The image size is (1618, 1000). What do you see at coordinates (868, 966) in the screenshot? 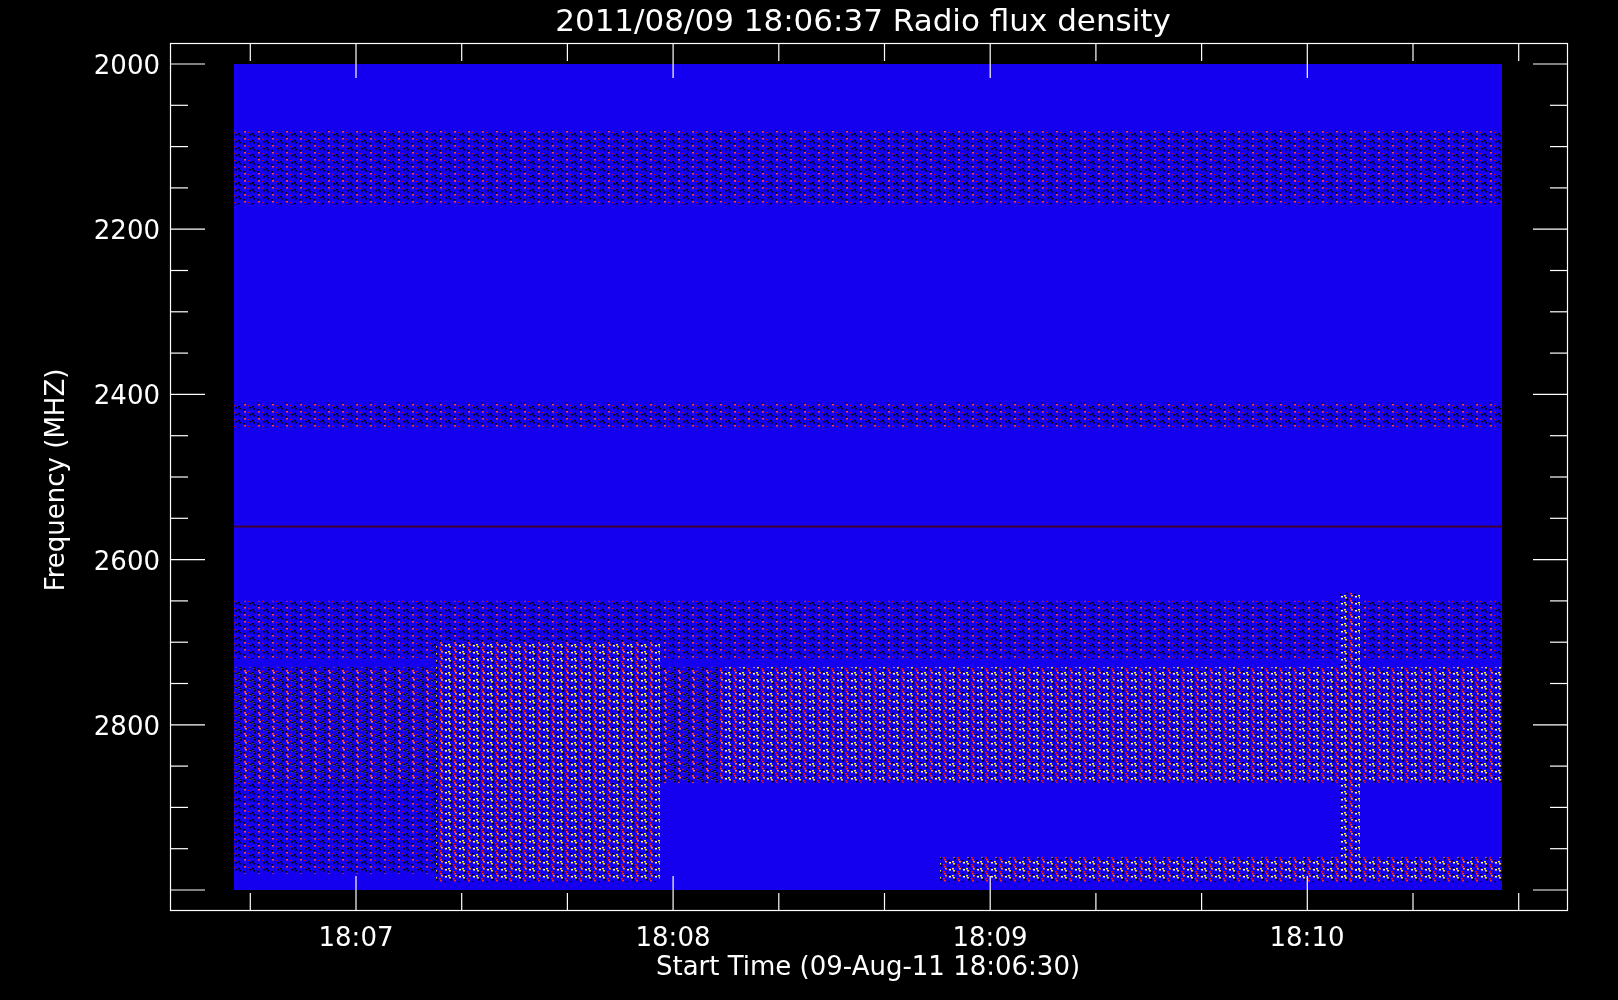
I see `axis-title: Start Time (09-Aug-11 18:06:30)` at bounding box center [868, 966].